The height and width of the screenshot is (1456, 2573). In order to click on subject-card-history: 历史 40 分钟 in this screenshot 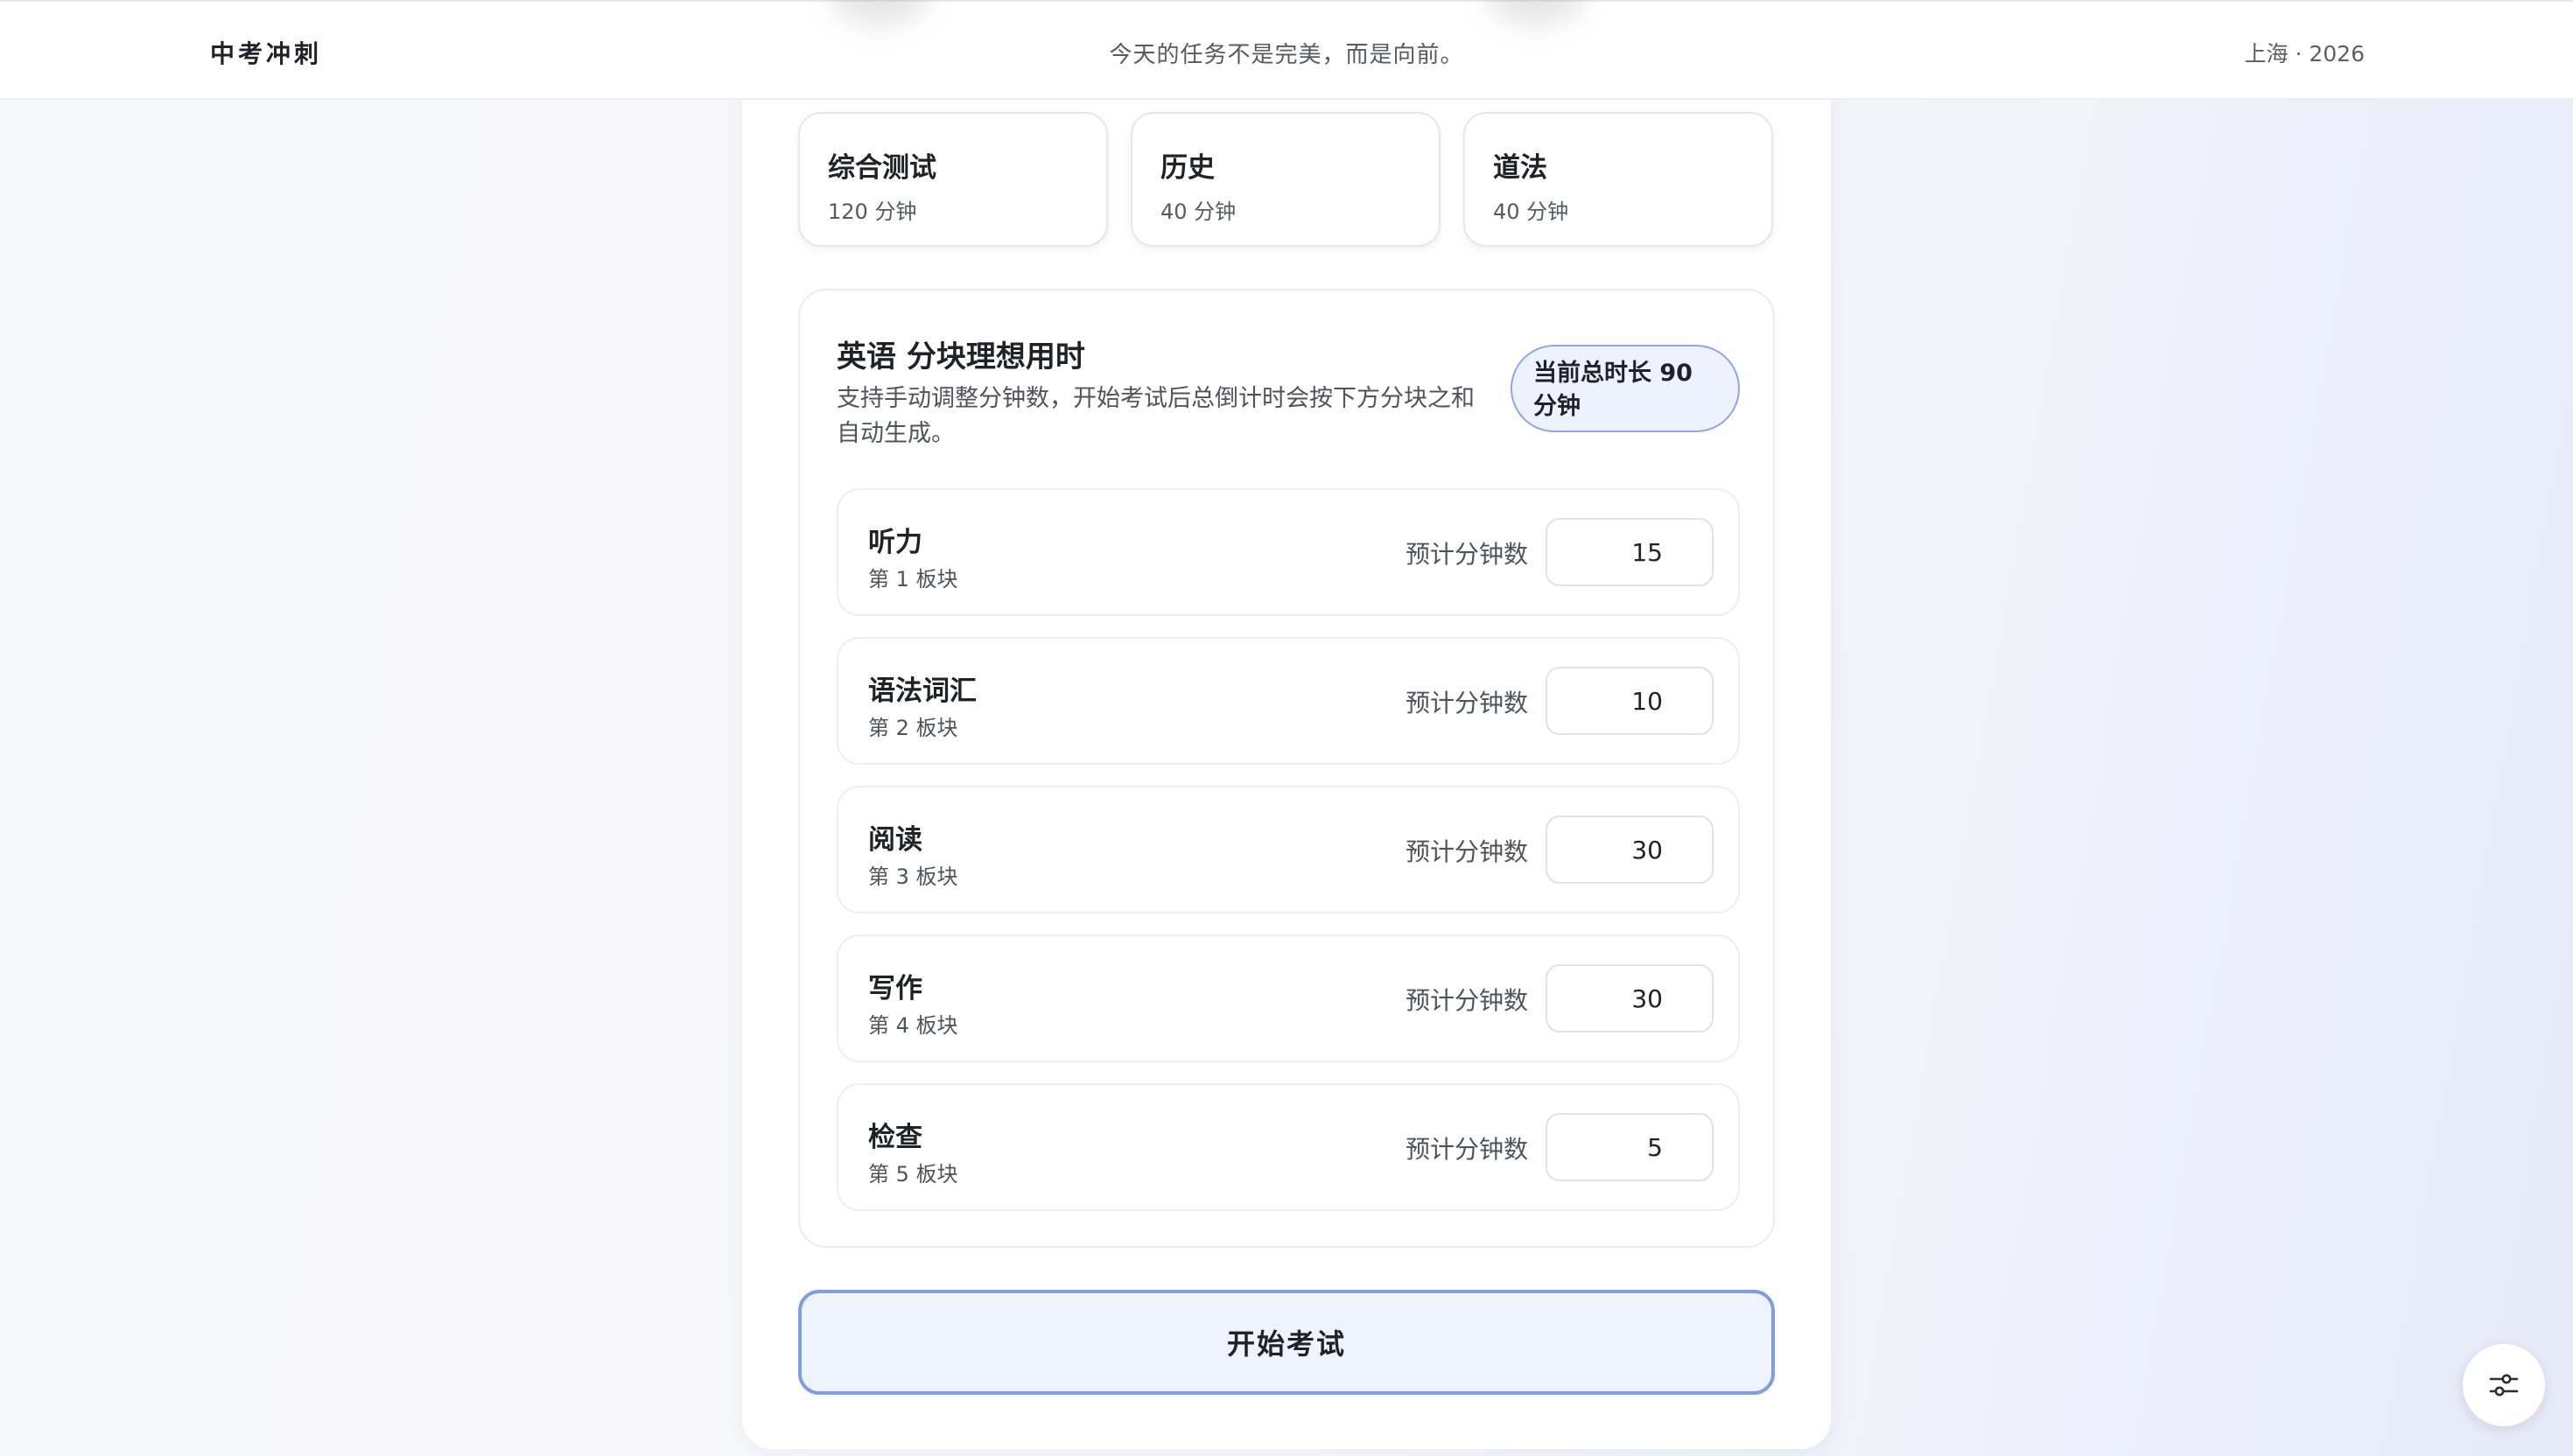, I will do `click(1286, 179)`.